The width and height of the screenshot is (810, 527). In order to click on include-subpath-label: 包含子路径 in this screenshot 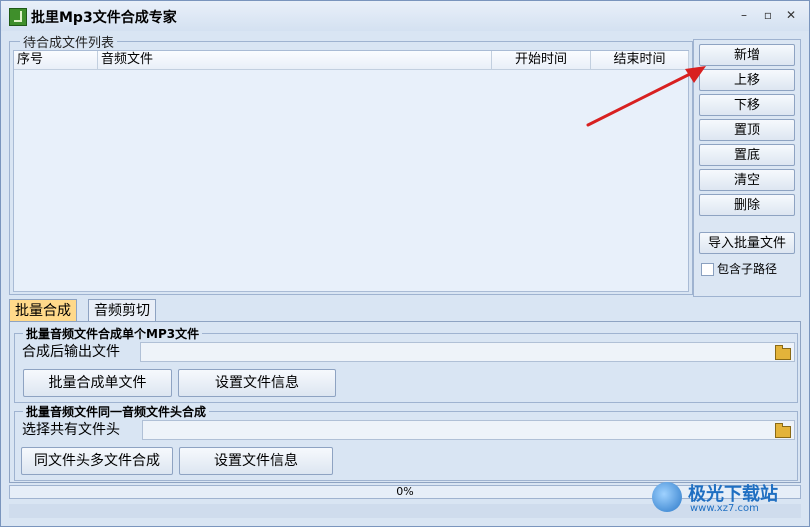, I will do `click(747, 269)`.